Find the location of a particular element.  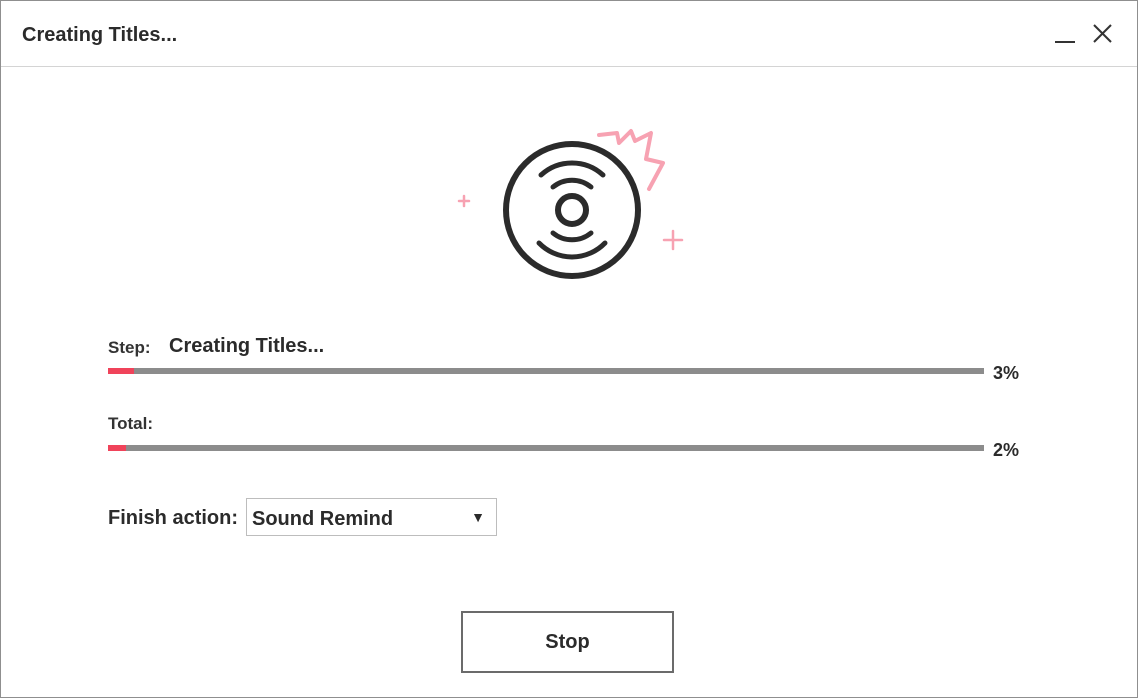

dropdown-arrow-icon: ▼ is located at coordinates (478, 517).